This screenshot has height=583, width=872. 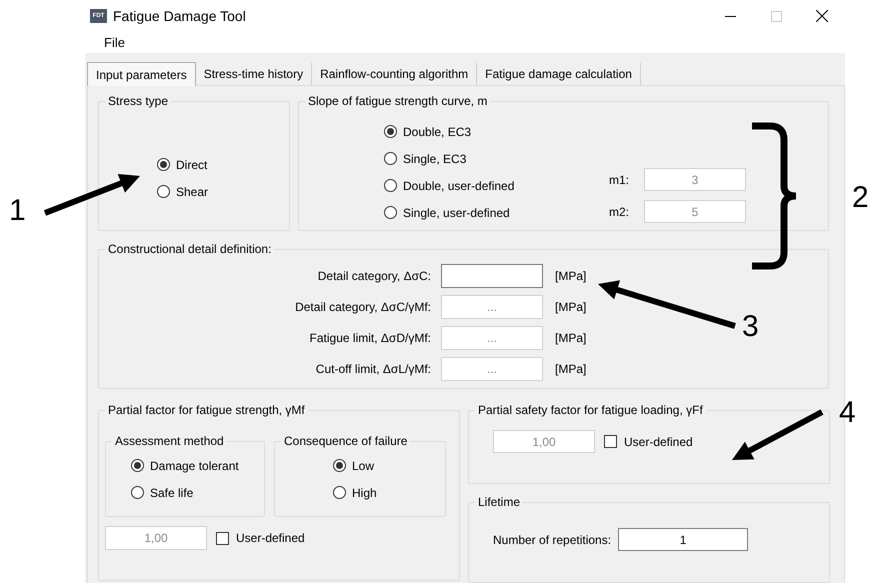 What do you see at coordinates (750, 327) in the screenshot?
I see `callout-number: 3` at bounding box center [750, 327].